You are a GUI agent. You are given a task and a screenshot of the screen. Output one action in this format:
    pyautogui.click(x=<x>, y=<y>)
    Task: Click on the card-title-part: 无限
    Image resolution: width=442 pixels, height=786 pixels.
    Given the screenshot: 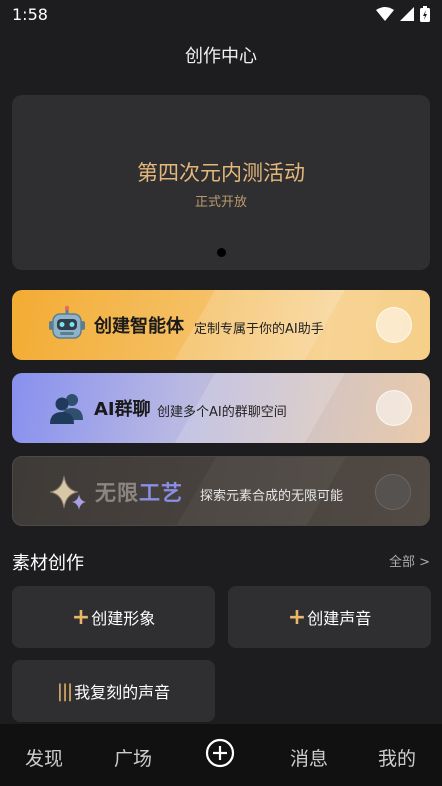 What is the action you would take?
    pyautogui.click(x=117, y=493)
    